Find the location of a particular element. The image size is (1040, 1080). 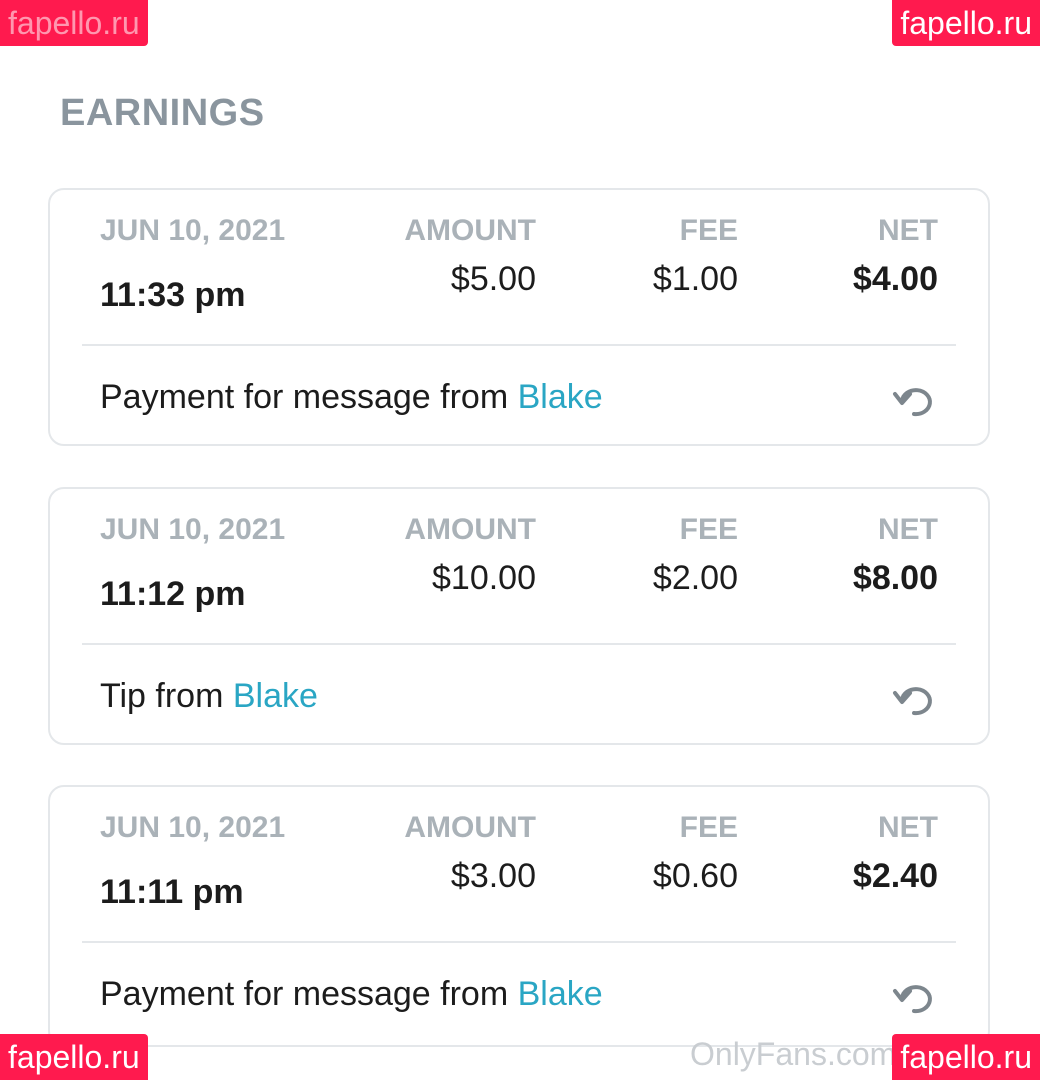

fee-value: $2.00 is located at coordinates (695, 578).